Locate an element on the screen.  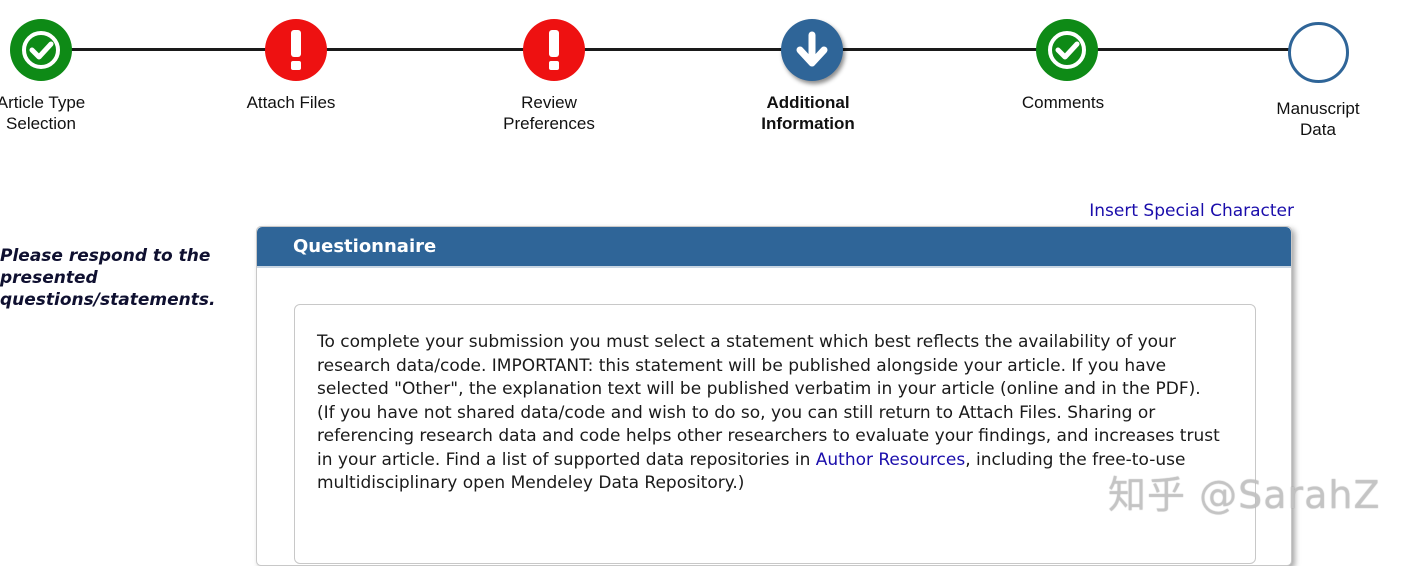
step-attach-files-label: Attach Files is located at coordinates (291, 102).